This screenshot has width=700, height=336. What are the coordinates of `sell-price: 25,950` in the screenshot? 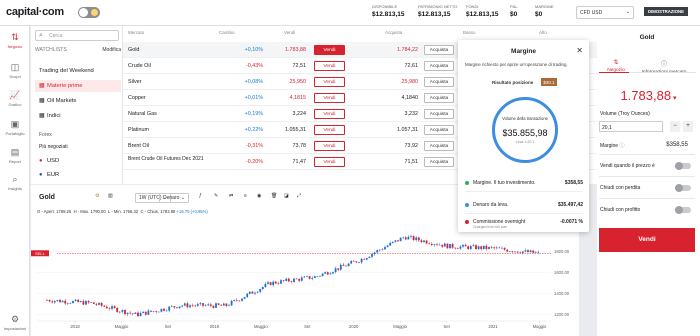 It's located at (298, 82).